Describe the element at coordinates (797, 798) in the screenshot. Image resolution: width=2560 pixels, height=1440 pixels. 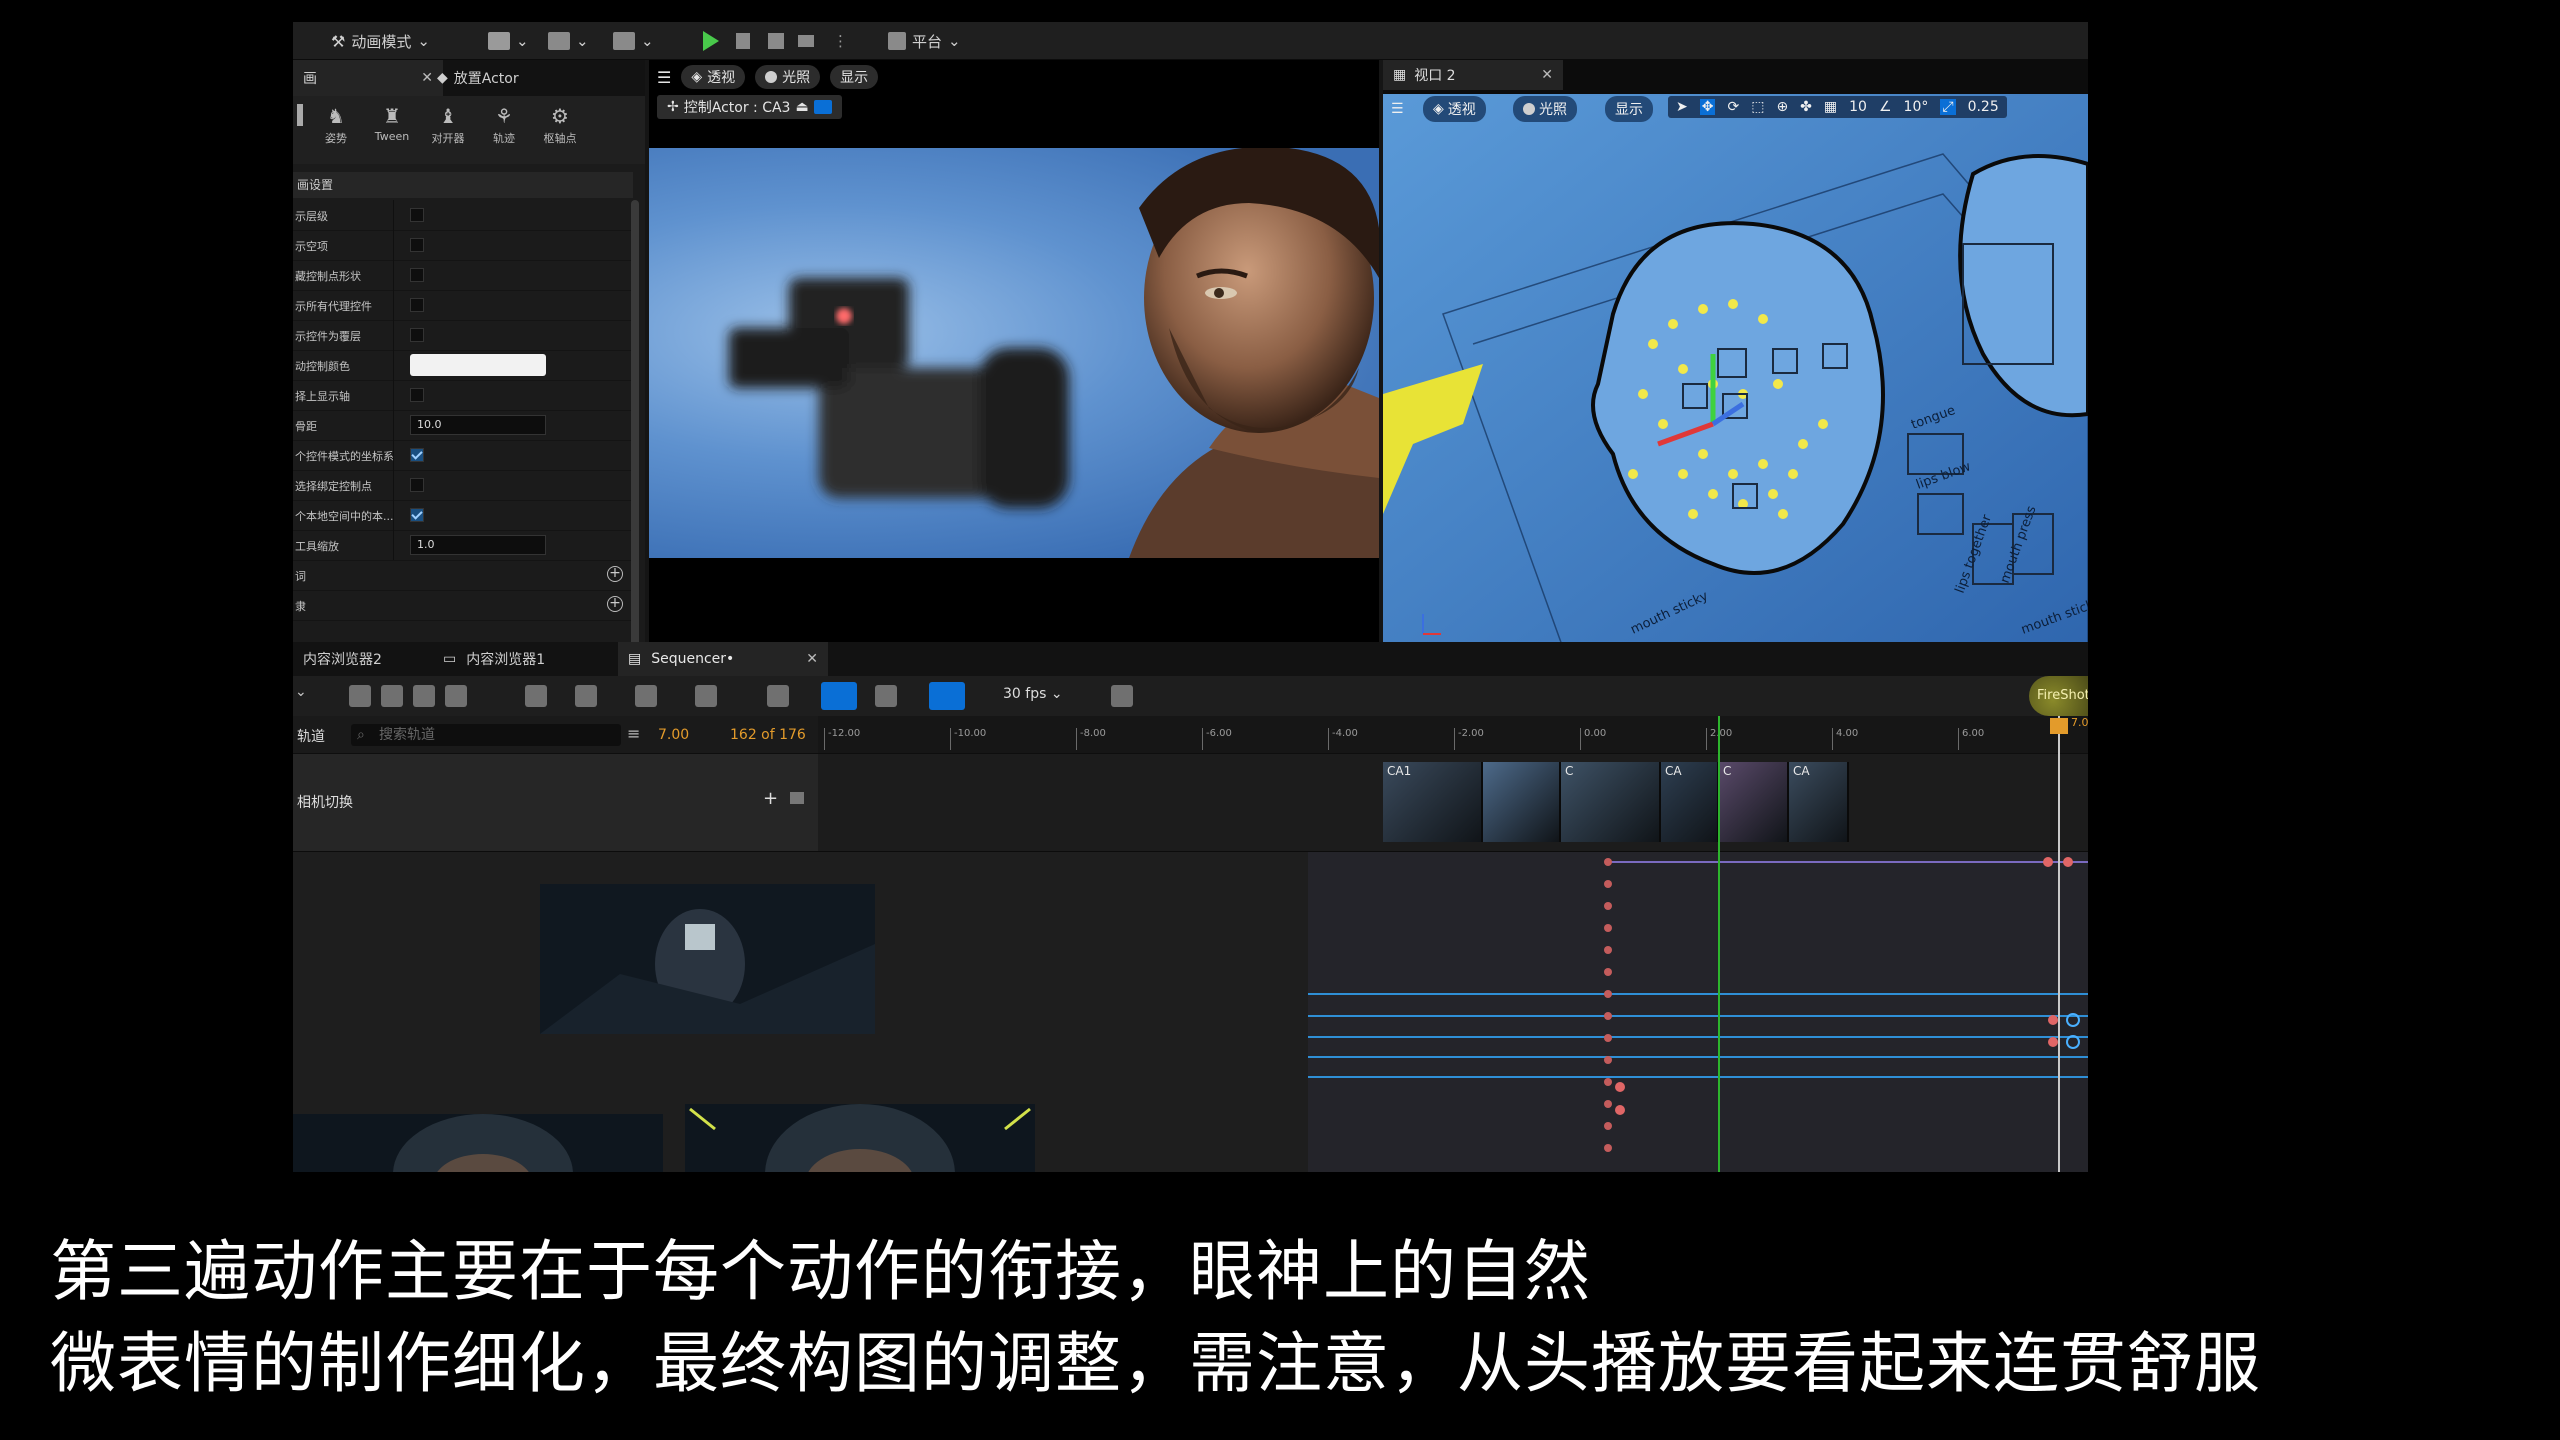
I see `camera-lock-icon` at that location.